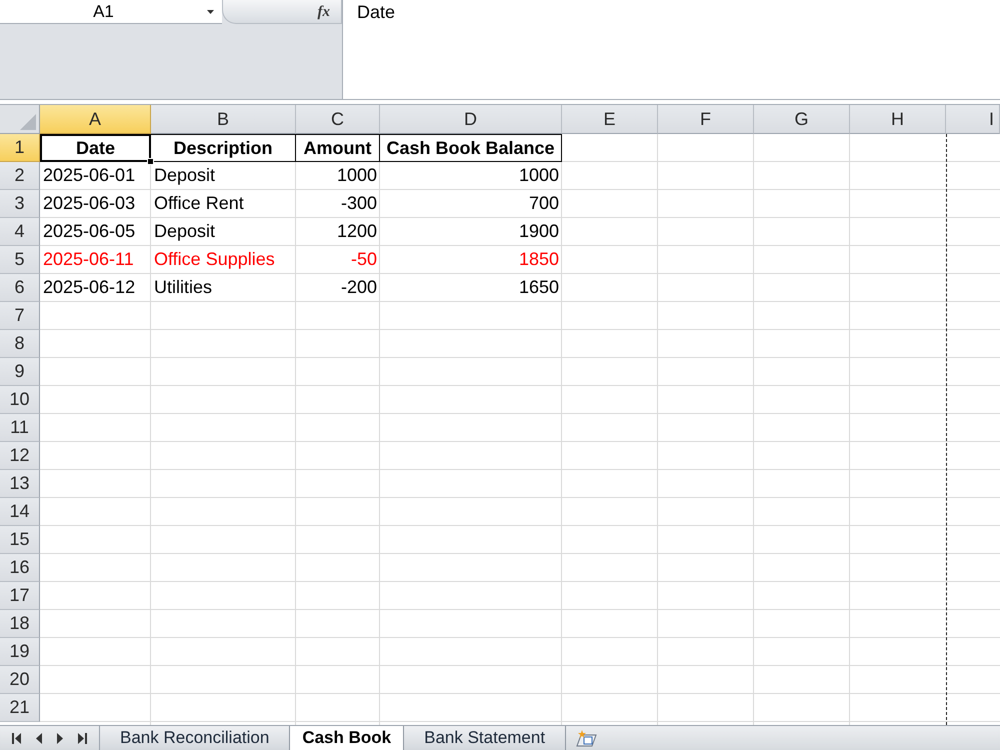 The height and width of the screenshot is (750, 1000). I want to click on row-header: 19, so click(20, 652).